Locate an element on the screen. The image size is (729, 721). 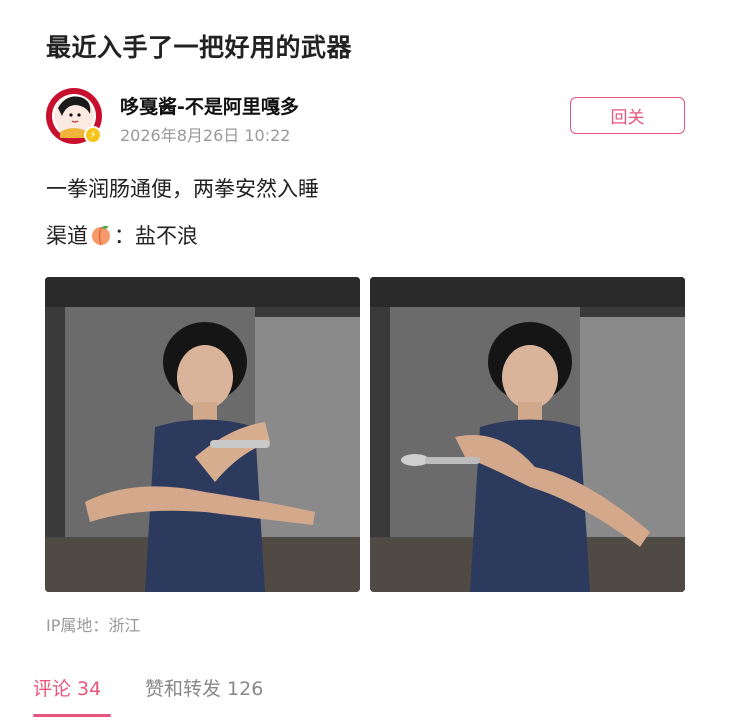
ip-location: IP属地：浙江 is located at coordinates (93, 625).